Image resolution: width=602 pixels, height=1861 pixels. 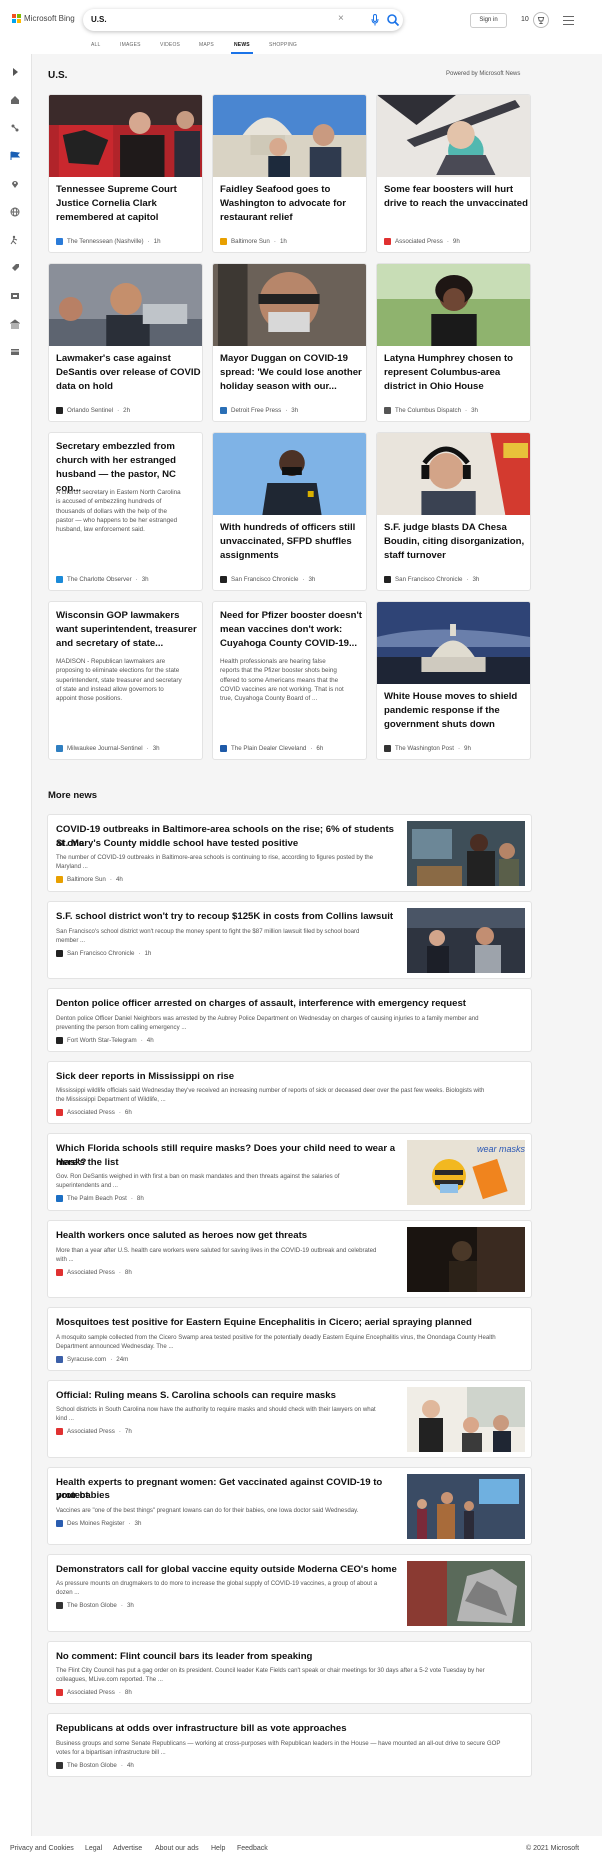 I want to click on news-card-title: Lawmaker's case against, so click(x=113, y=359).